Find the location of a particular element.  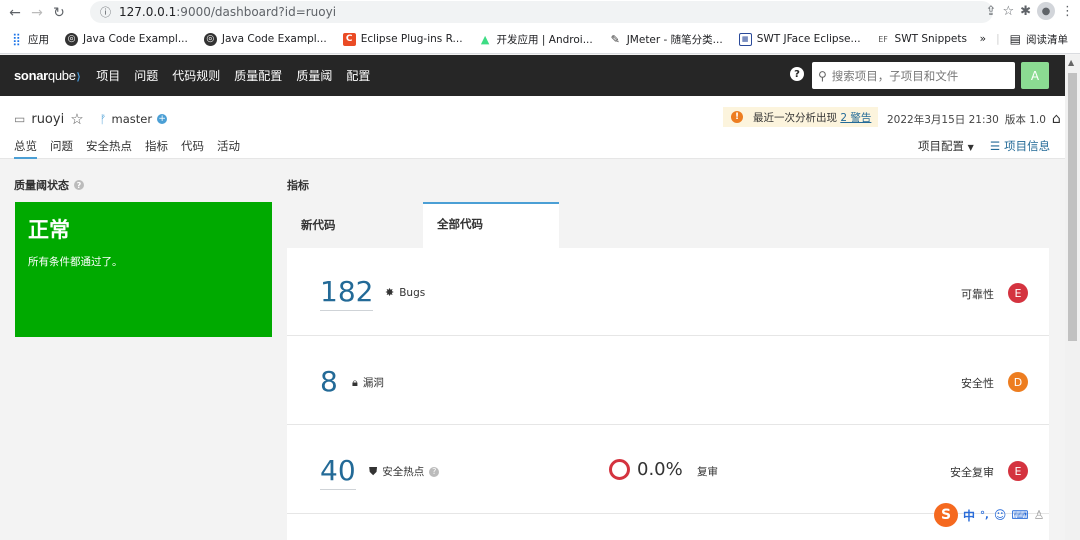

branch-name: master is located at coordinates (132, 119).